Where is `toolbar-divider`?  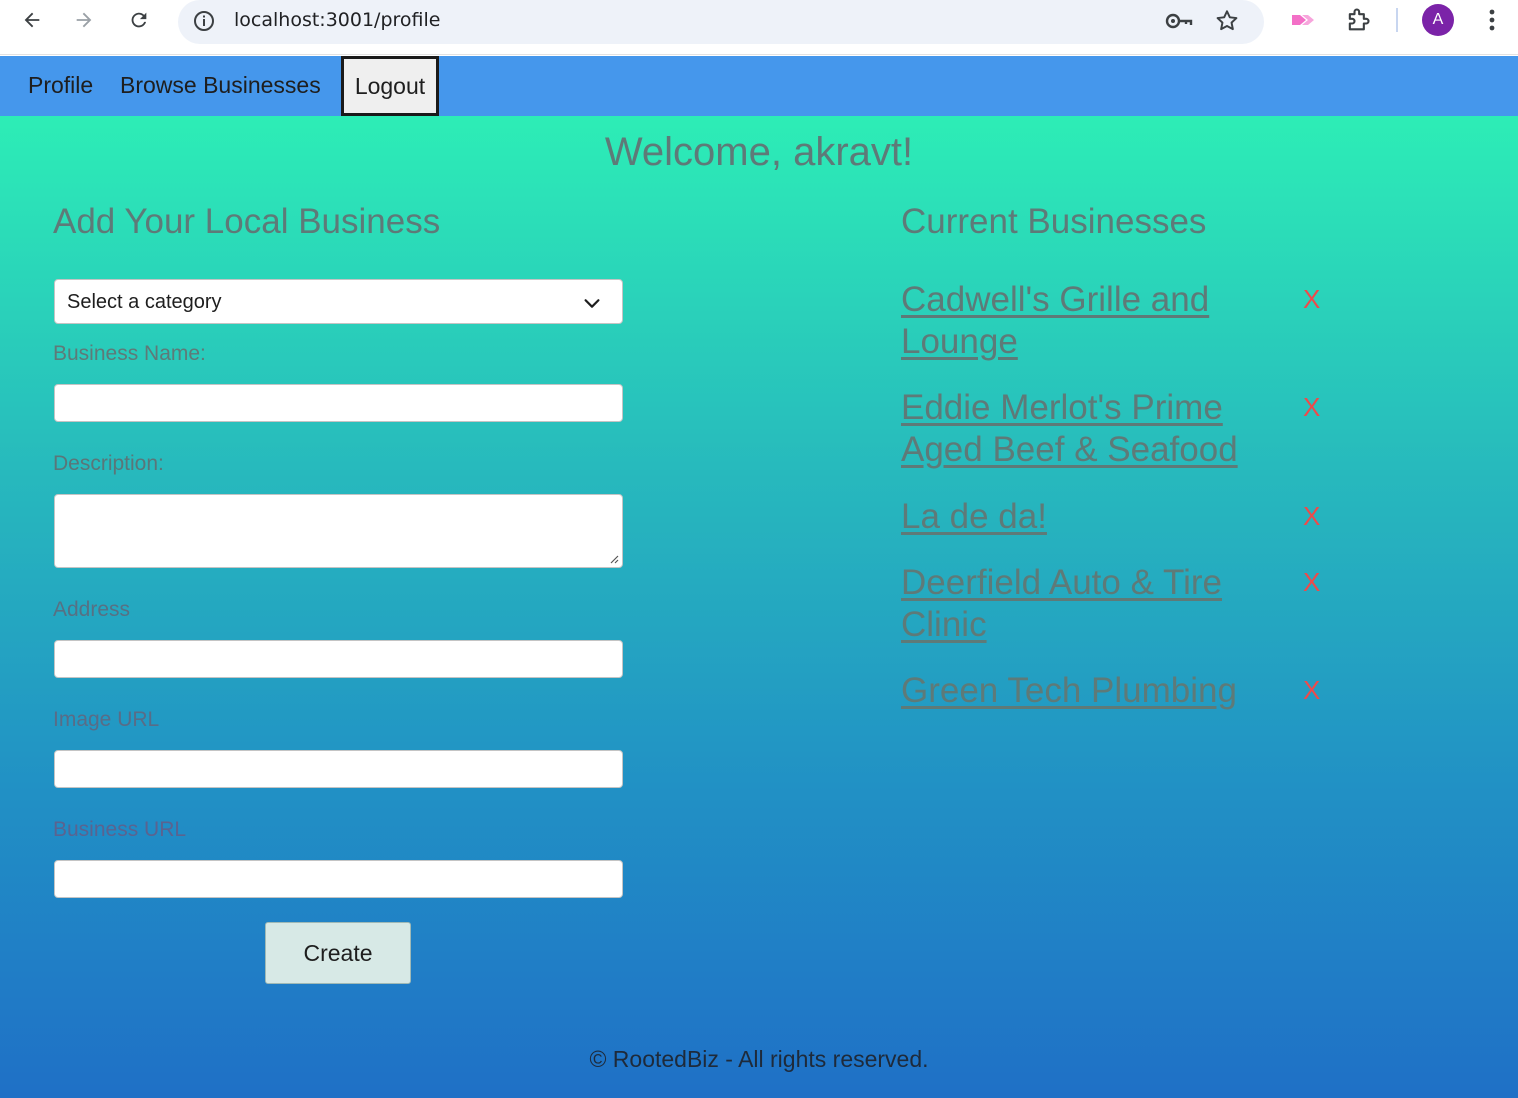 toolbar-divider is located at coordinates (1397, 20).